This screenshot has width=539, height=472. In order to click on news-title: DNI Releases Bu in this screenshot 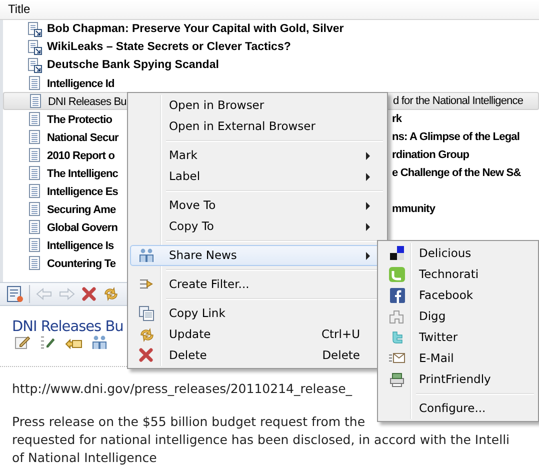, I will do `click(87, 102)`.